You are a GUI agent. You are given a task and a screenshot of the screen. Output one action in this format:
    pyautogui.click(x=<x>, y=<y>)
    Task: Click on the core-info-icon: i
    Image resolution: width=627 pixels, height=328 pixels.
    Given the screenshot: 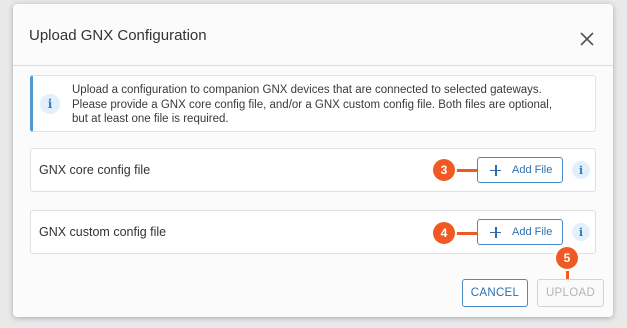 What is the action you would take?
    pyautogui.click(x=581, y=170)
    